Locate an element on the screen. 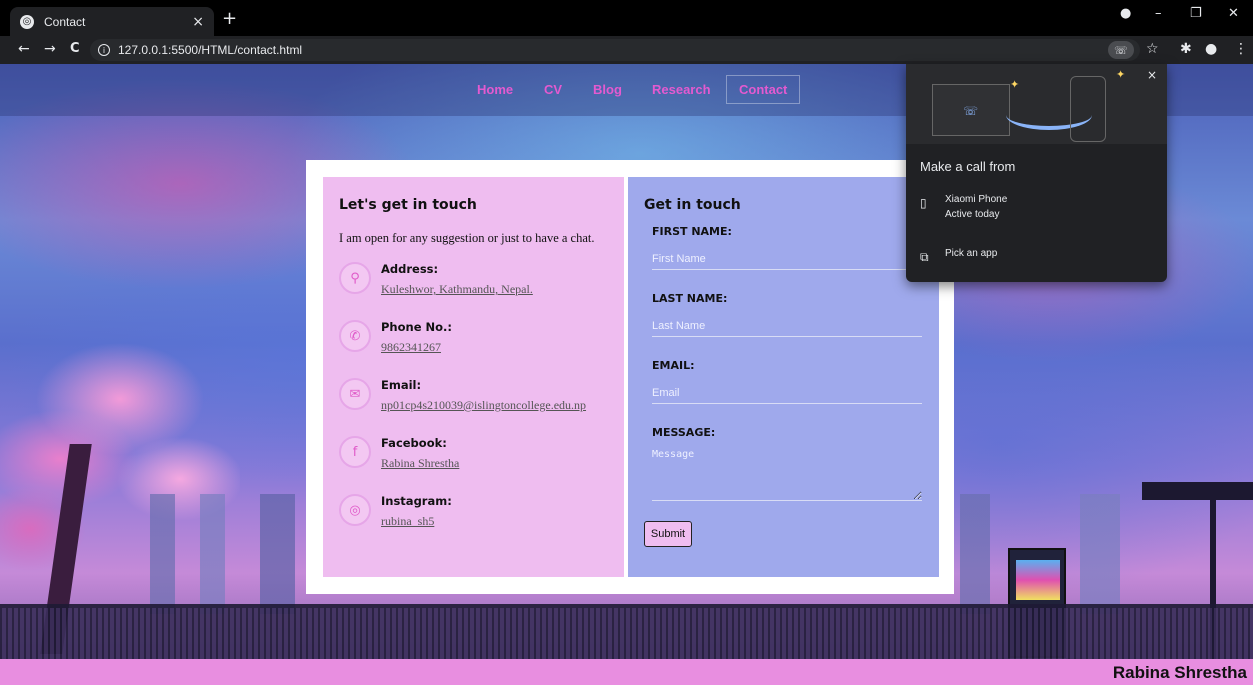  message-label: MESSAGE: is located at coordinates (684, 432).